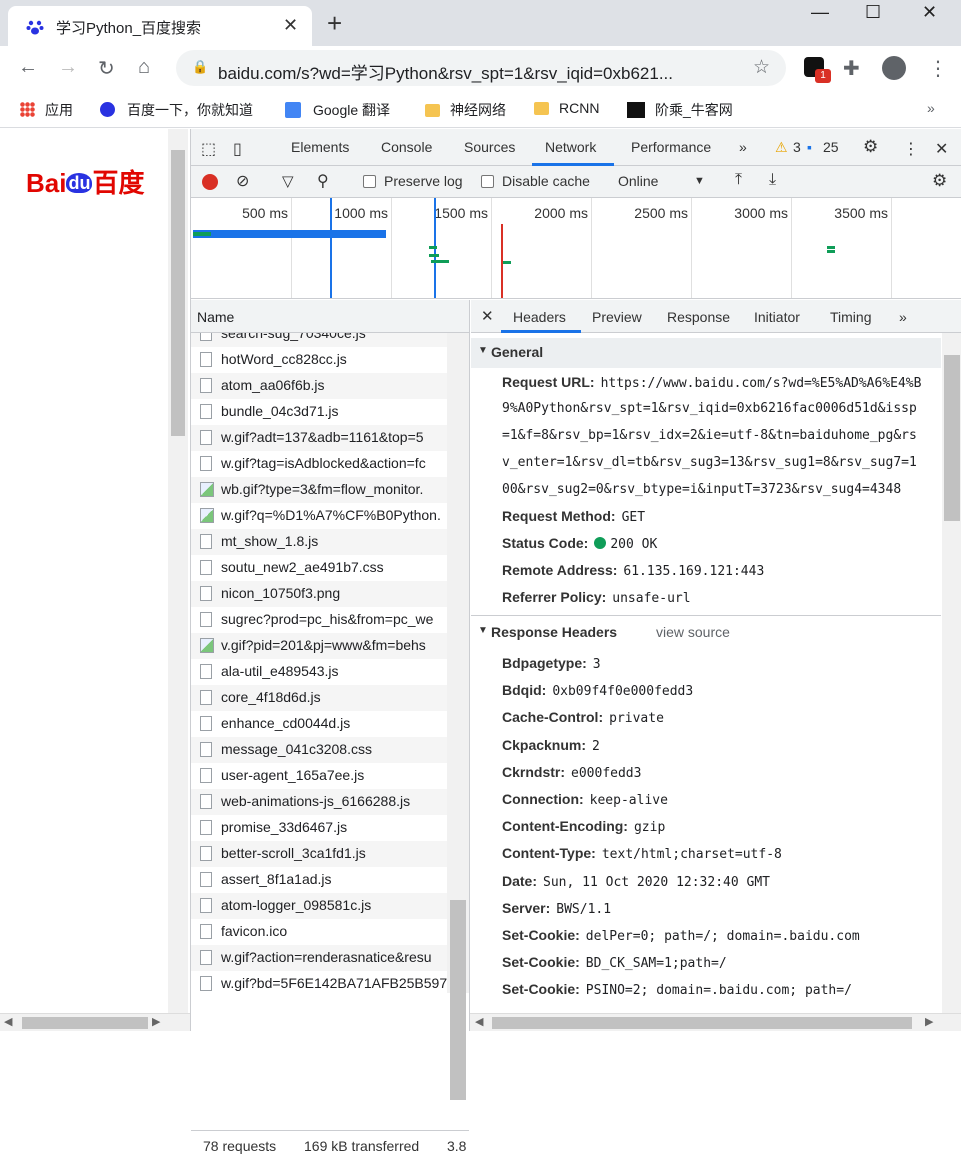 The height and width of the screenshot is (1161, 961). What do you see at coordinates (715, 1022) in the screenshot?
I see `detail-hscrollbar: ◀ ▶` at bounding box center [715, 1022].